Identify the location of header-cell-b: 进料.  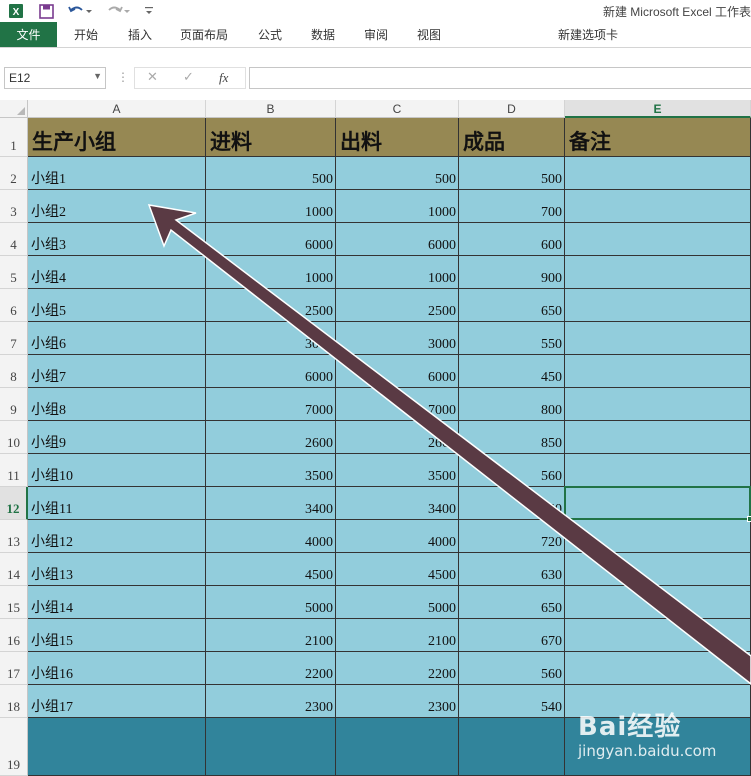
(271, 137).